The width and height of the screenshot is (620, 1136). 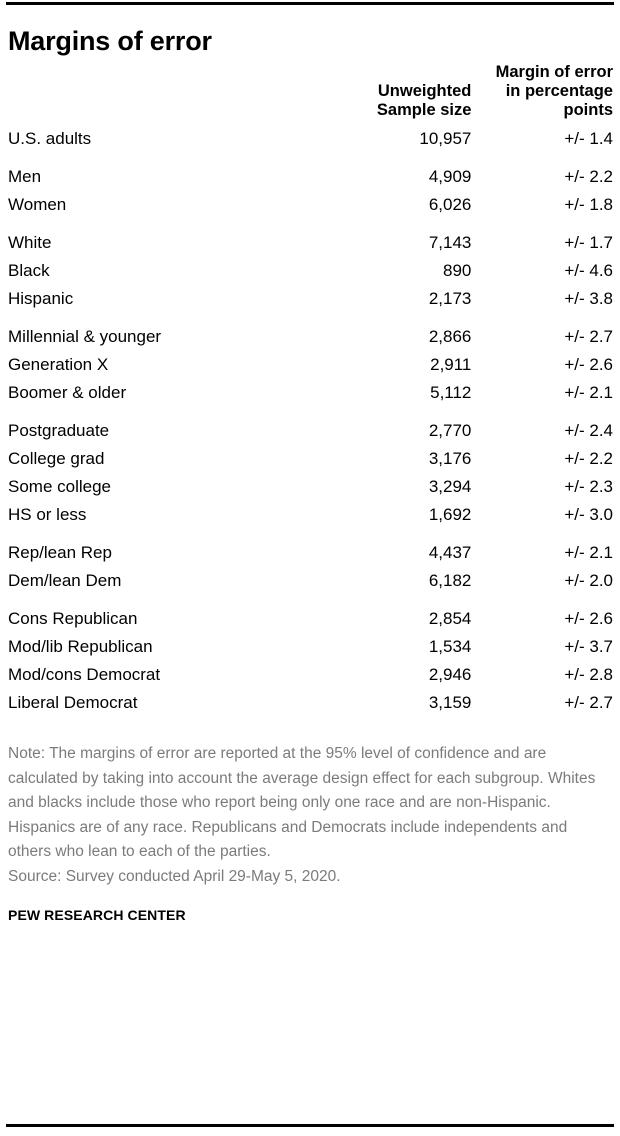 What do you see at coordinates (310, 613) in the screenshot?
I see `table-row: Cons Republican 2,854 +/- 2.6` at bounding box center [310, 613].